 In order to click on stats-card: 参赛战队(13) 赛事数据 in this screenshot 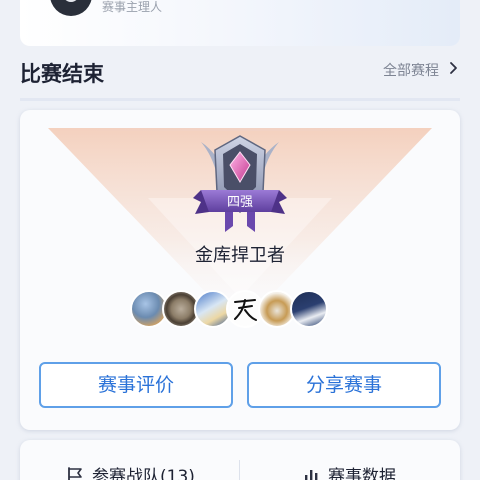, I will do `click(240, 460)`.